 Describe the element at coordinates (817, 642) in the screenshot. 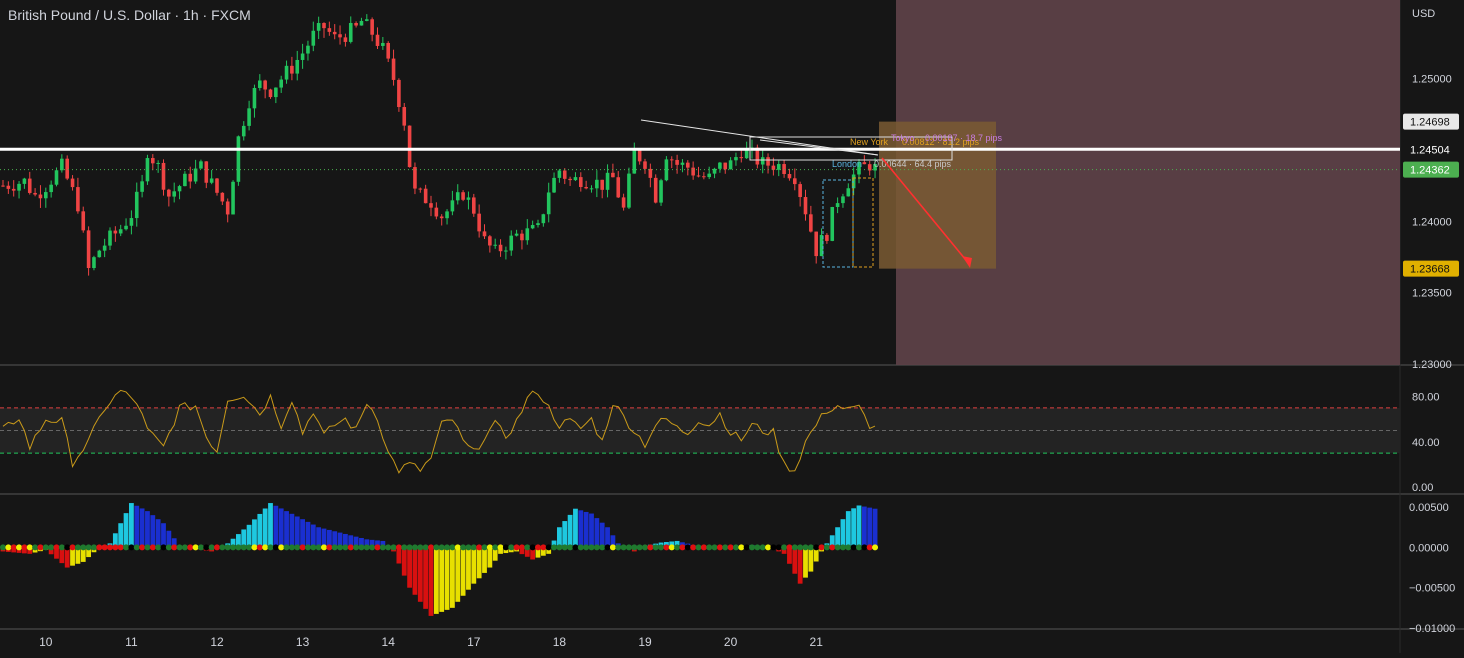

I see `time-tick-label: 21` at that location.